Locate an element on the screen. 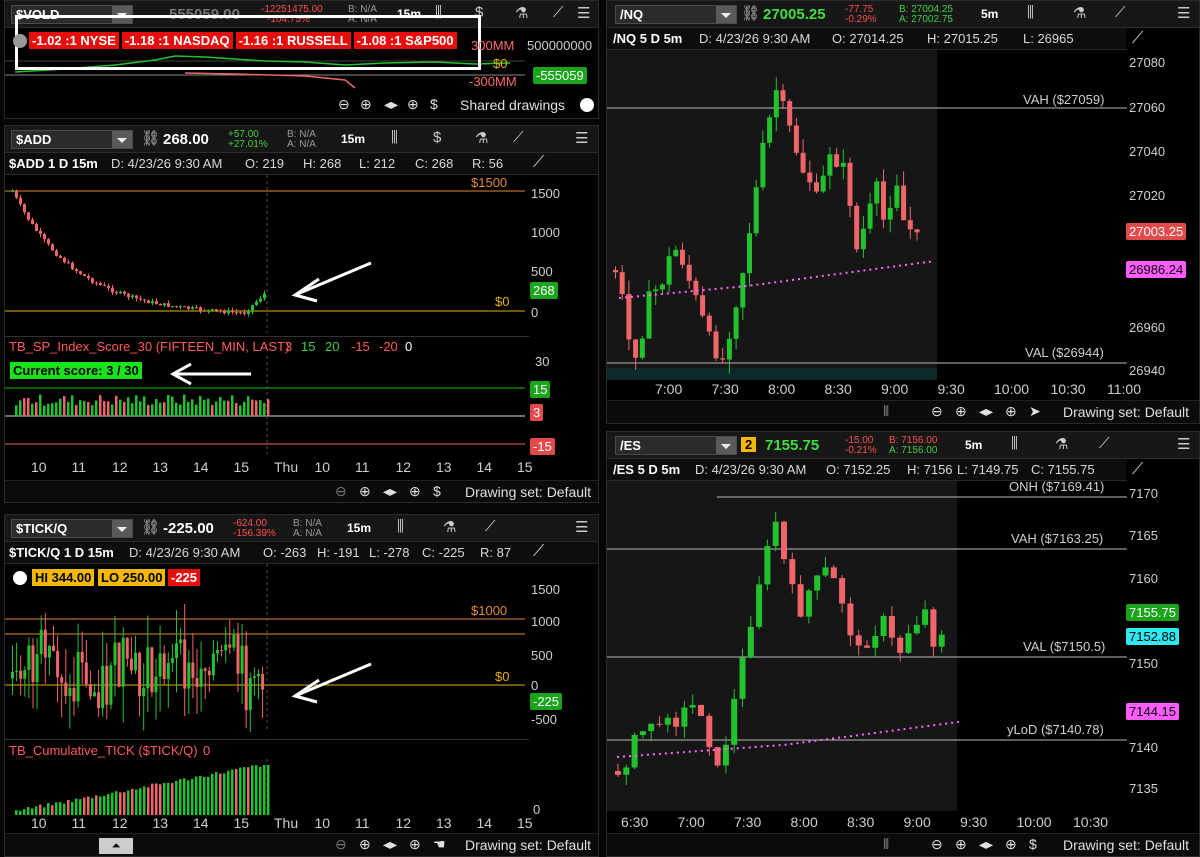 The height and width of the screenshot is (857, 1200). tick-timeframe: 15m is located at coordinates (359, 528).